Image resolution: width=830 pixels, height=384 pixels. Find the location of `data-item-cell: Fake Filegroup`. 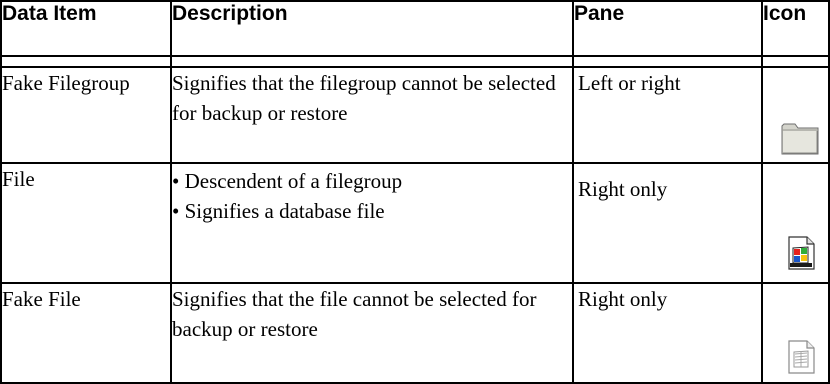

data-item-cell: Fake Filegroup is located at coordinates (86, 115).